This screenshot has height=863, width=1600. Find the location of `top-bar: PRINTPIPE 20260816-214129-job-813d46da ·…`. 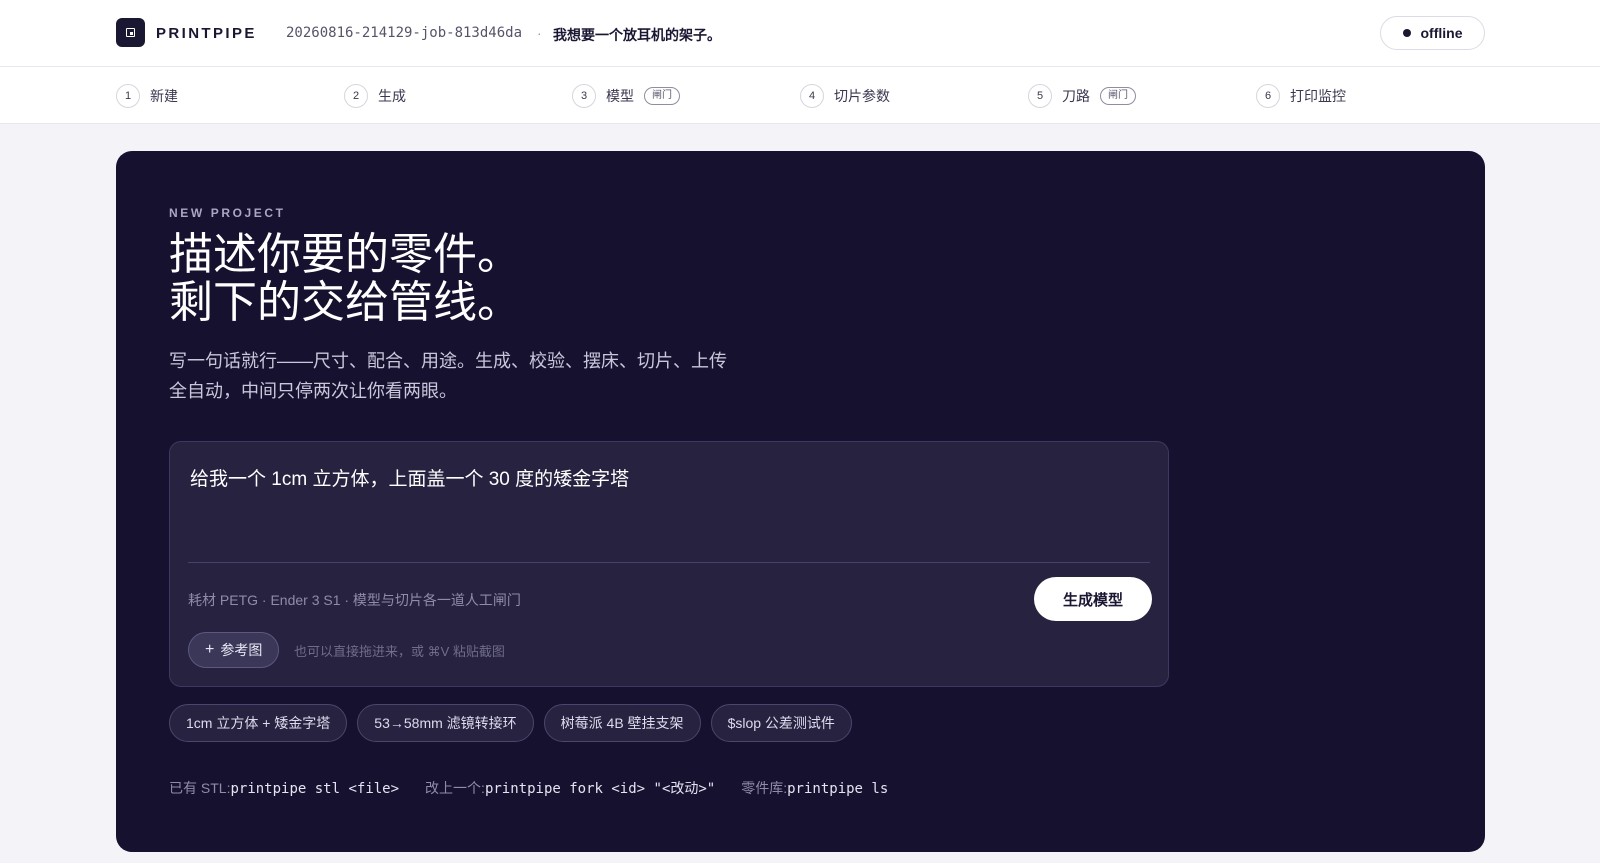

top-bar: PRINTPIPE 20260816-214129-job-813d46da ·… is located at coordinates (800, 33).